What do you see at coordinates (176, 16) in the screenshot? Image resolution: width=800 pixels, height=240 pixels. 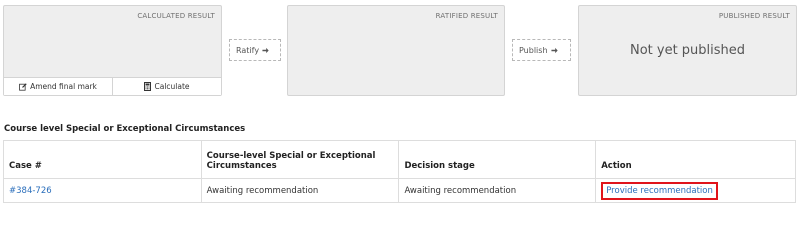 I see `calculated-result-title: CALCULATED RESULT` at bounding box center [176, 16].